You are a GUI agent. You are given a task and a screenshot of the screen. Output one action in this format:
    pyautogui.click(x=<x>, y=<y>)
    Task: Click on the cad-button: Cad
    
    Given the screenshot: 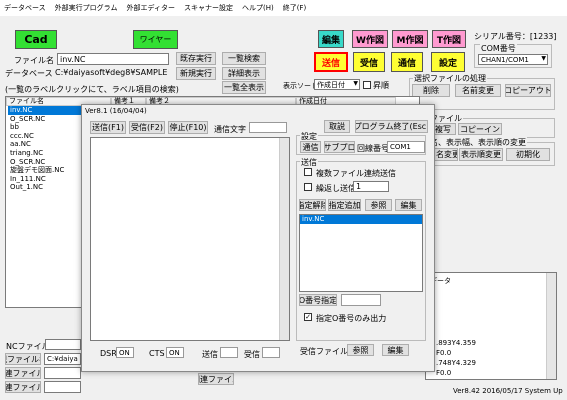 What is the action you would take?
    pyautogui.click(x=36, y=39)
    